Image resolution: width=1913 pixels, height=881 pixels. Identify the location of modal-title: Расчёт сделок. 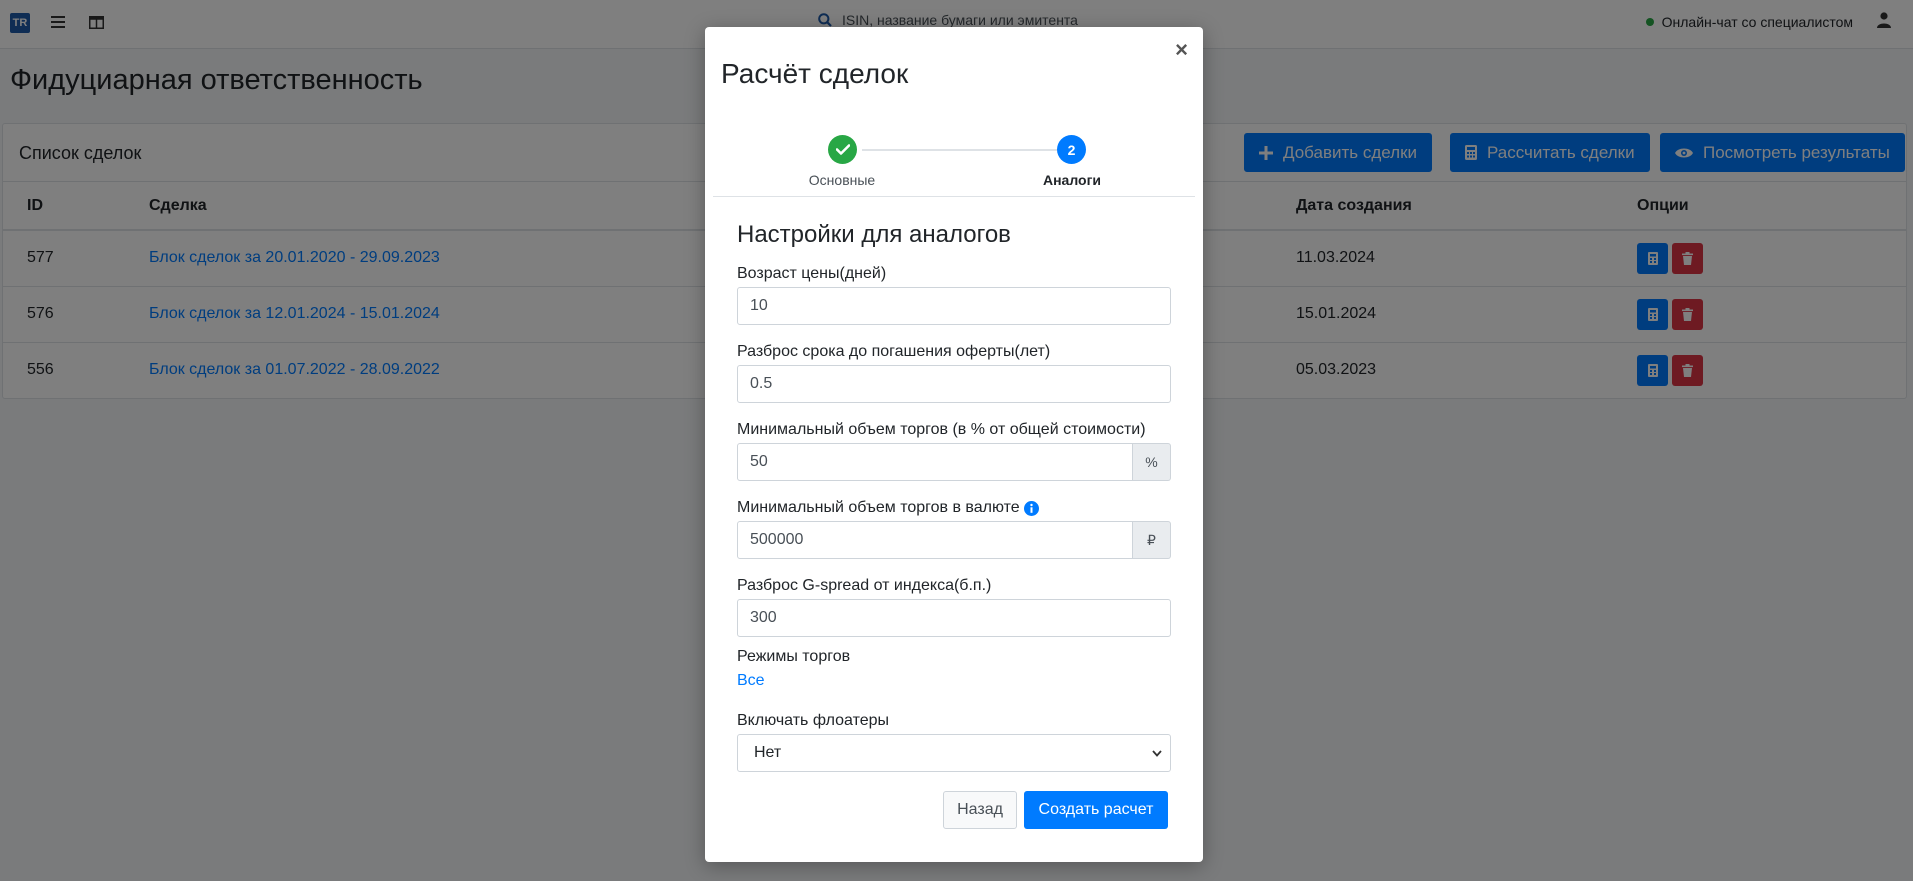
(815, 73).